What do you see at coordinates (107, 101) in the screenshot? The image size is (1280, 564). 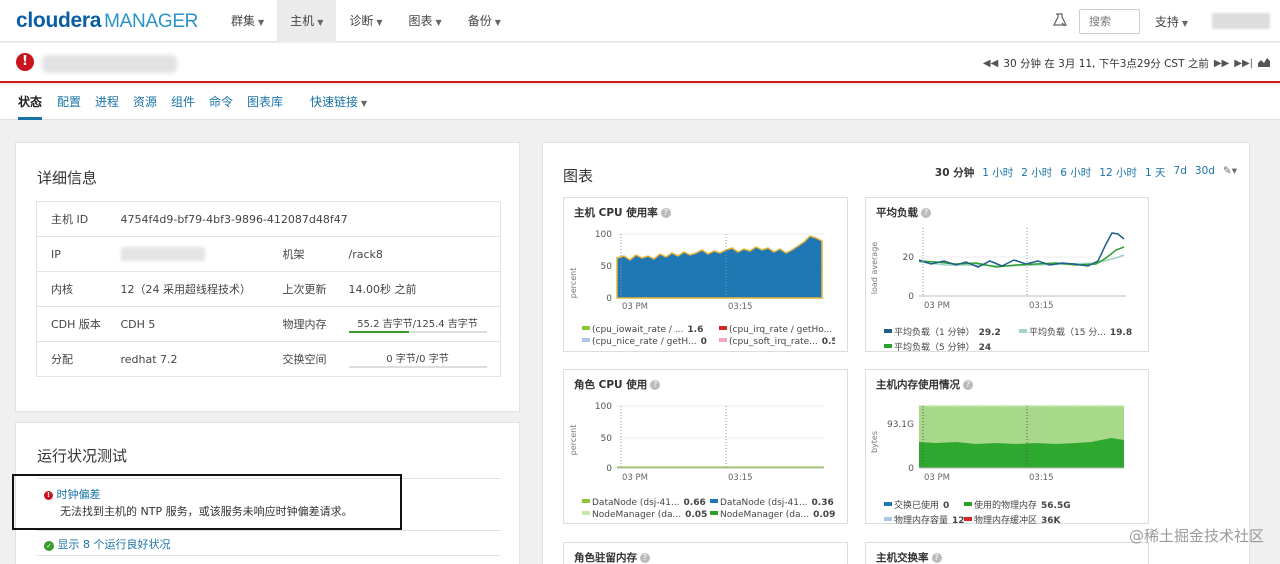 I see `tab-processes: 进程` at bounding box center [107, 101].